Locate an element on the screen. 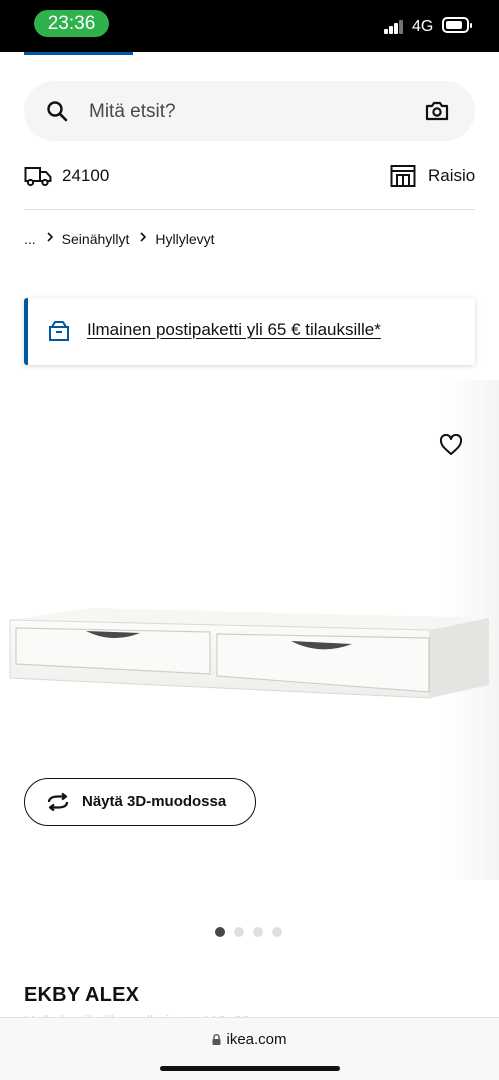 This screenshot has height=1080, width=499. search-input is located at coordinates (239, 112).